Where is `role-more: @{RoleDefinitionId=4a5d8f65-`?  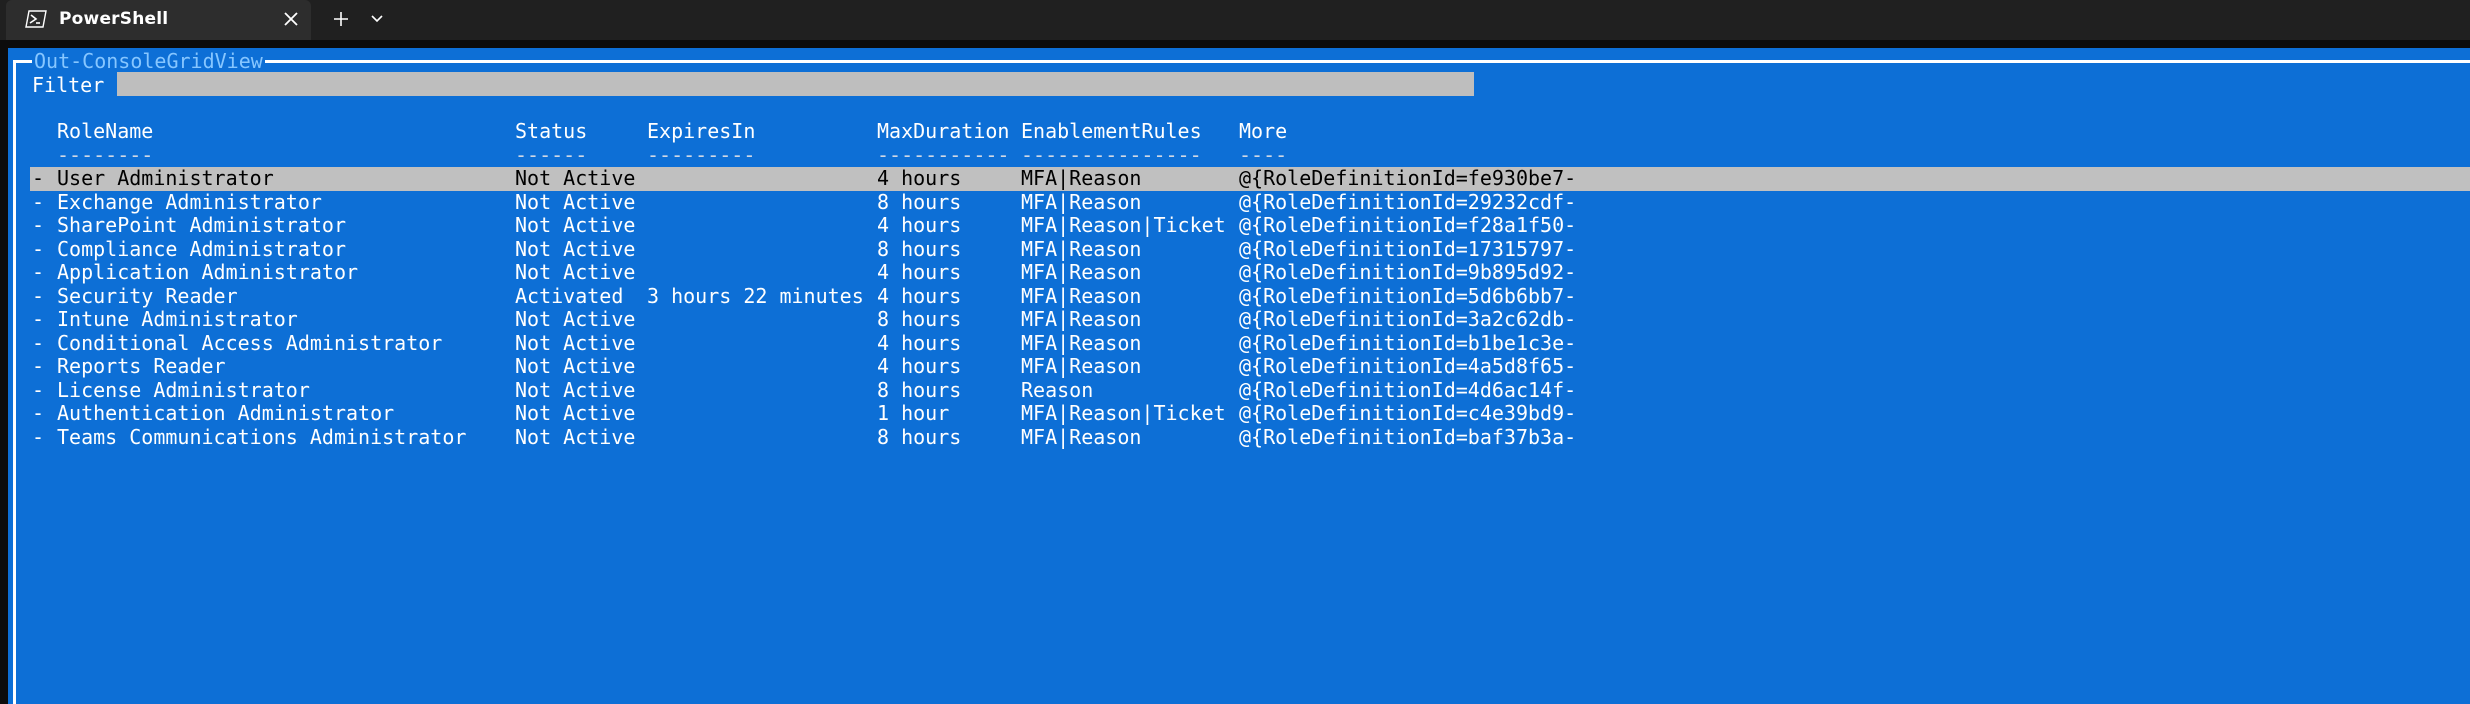 role-more: @{RoleDefinitionId=4a5d8f65- is located at coordinates (1408, 366).